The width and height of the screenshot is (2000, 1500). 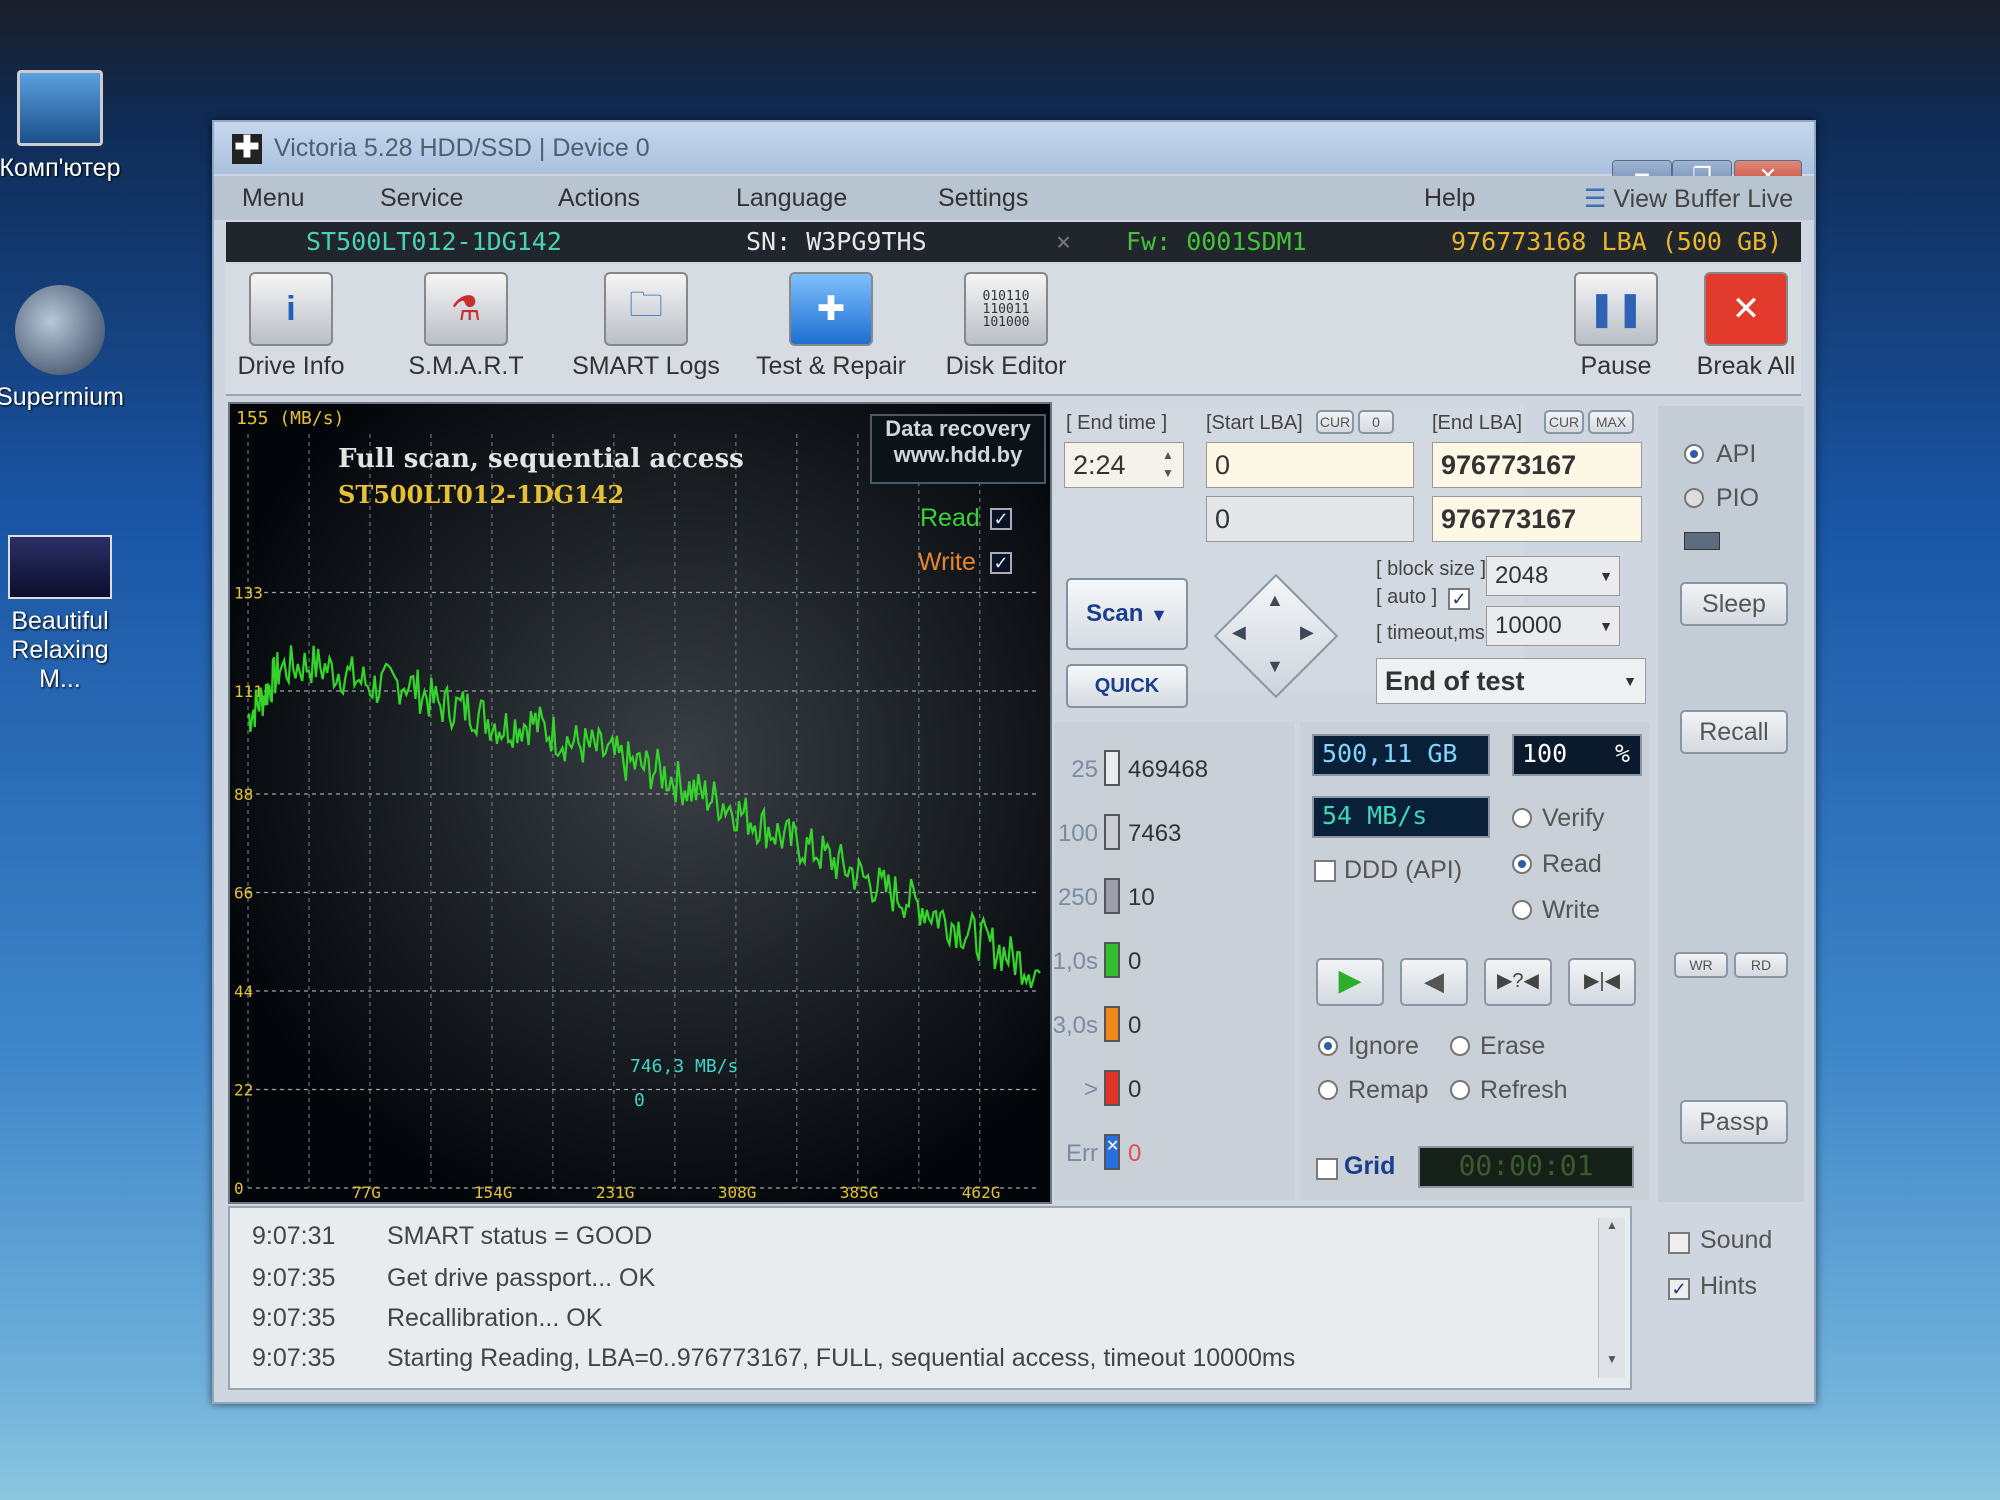 I want to click on wr-button: WR, so click(x=1701, y=965).